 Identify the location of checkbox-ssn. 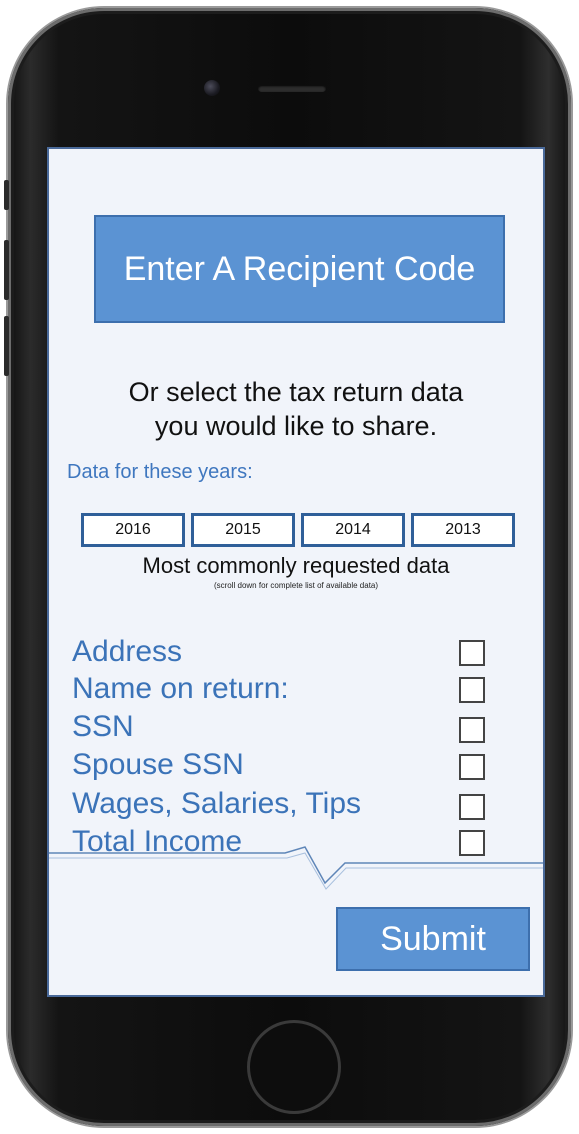
(472, 730).